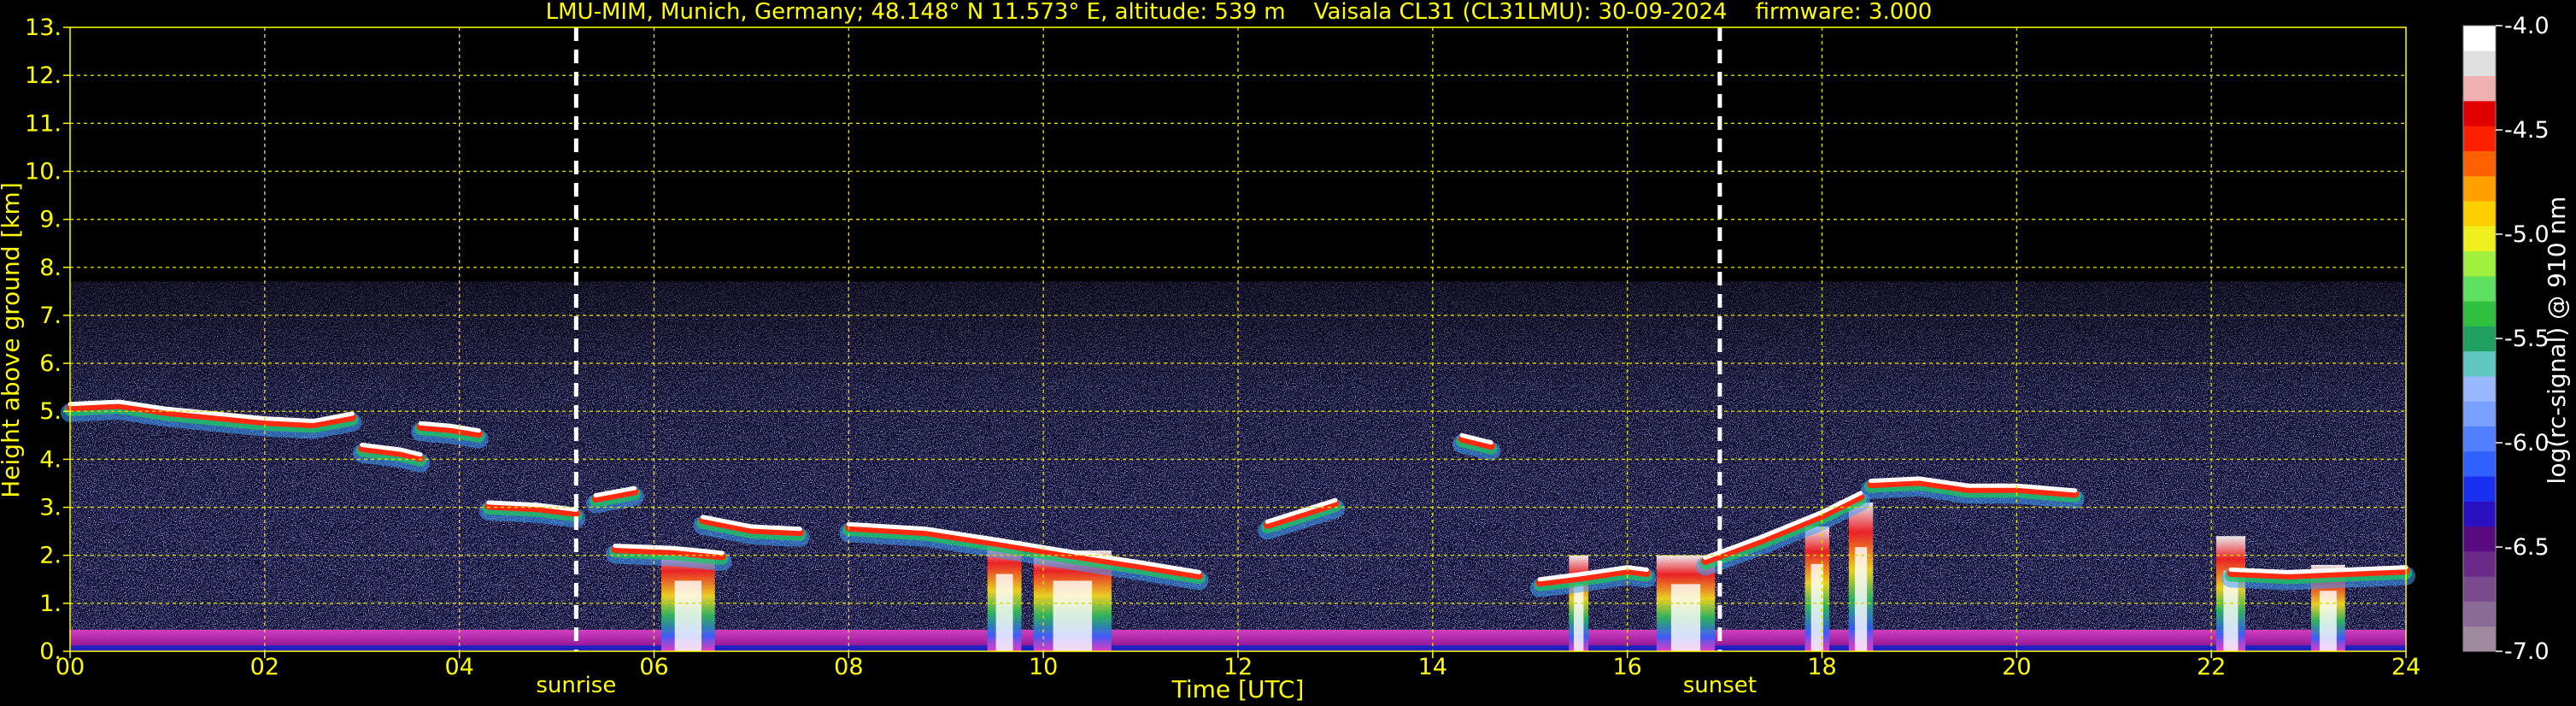 The width and height of the screenshot is (2576, 706). What do you see at coordinates (848, 667) in the screenshot?
I see `x-tick-label: 08` at bounding box center [848, 667].